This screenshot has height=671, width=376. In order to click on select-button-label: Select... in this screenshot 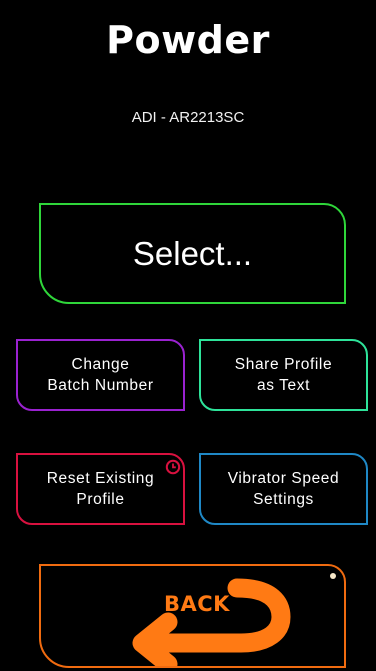, I will do `click(192, 253)`.